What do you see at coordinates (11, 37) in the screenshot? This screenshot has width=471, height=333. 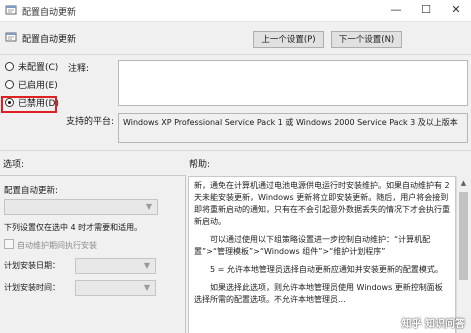 I see `setting-icon` at bounding box center [11, 37].